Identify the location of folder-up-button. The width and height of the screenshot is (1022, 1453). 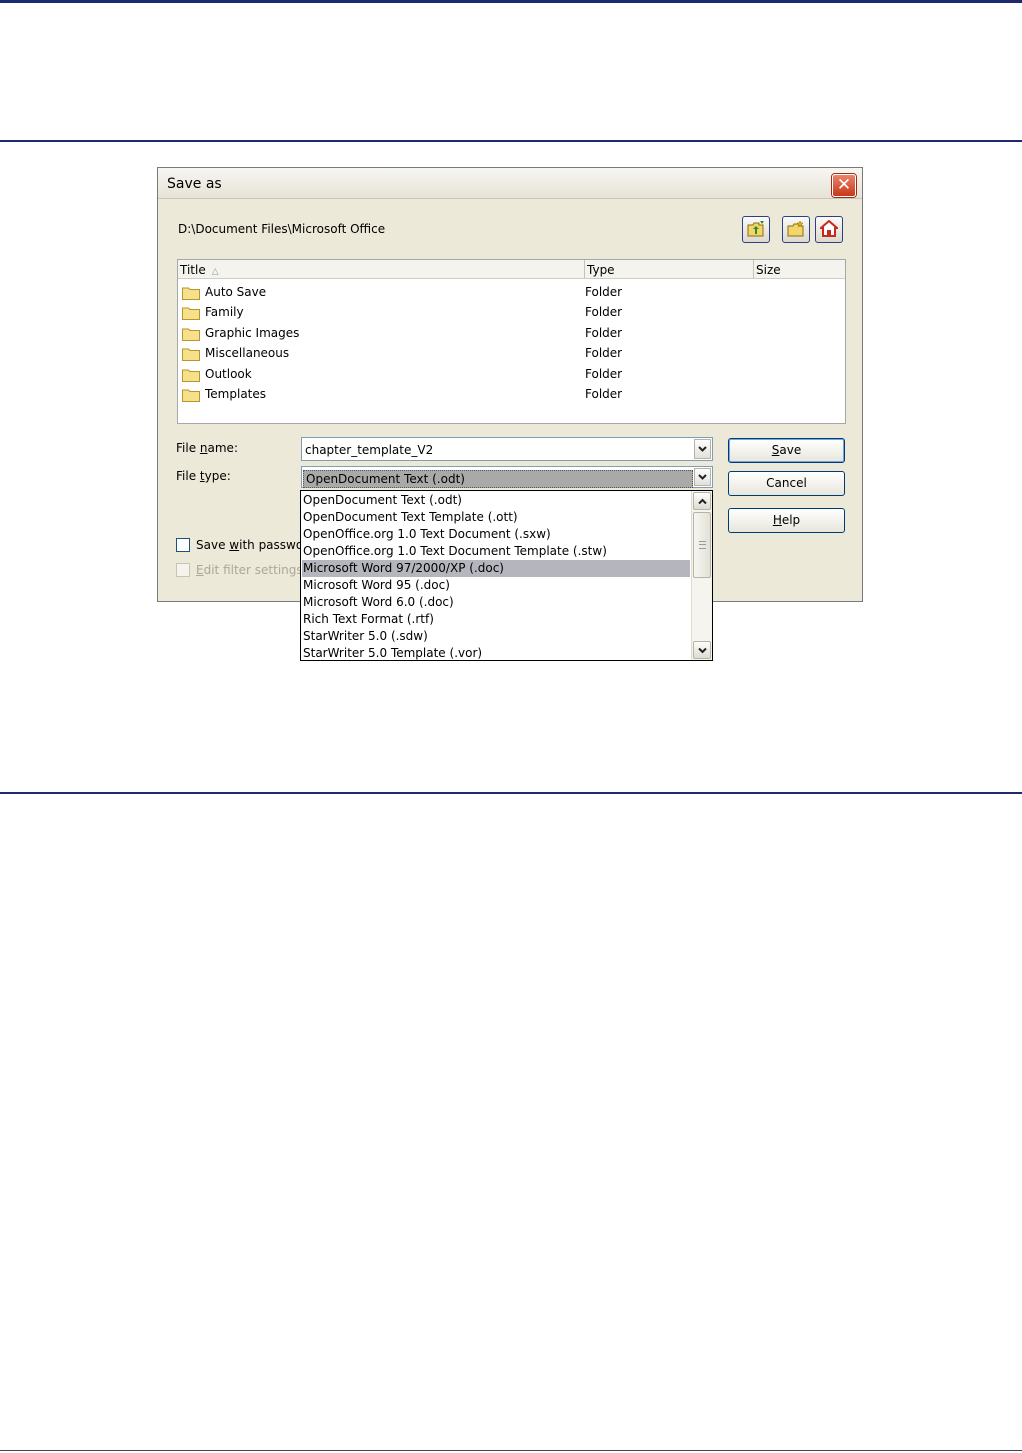
(756, 229).